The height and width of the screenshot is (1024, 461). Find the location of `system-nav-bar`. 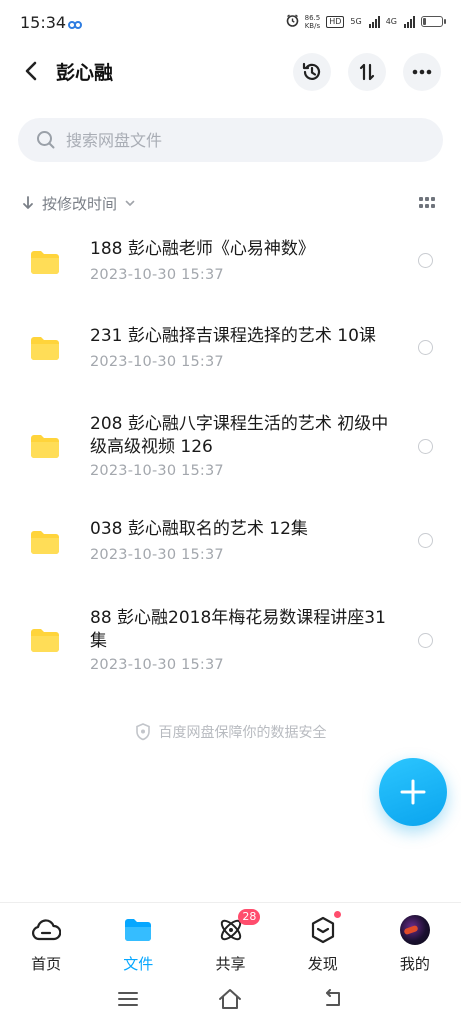

system-nav-bar is located at coordinates (230, 1001).